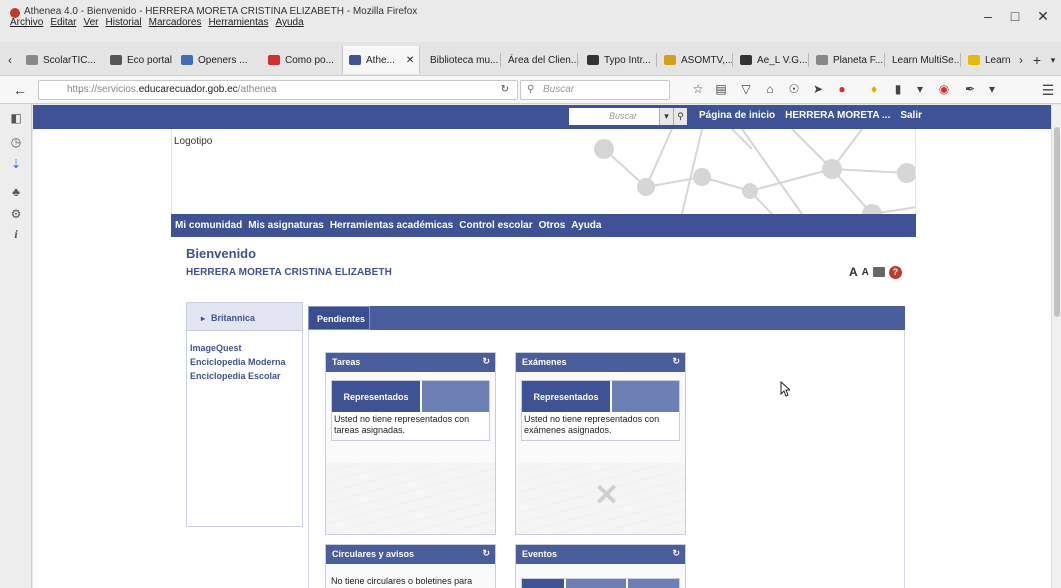 This screenshot has height=588, width=1061. Describe the element at coordinates (874, 89) in the screenshot. I see `extension-puzzle-icon: ♦` at that location.